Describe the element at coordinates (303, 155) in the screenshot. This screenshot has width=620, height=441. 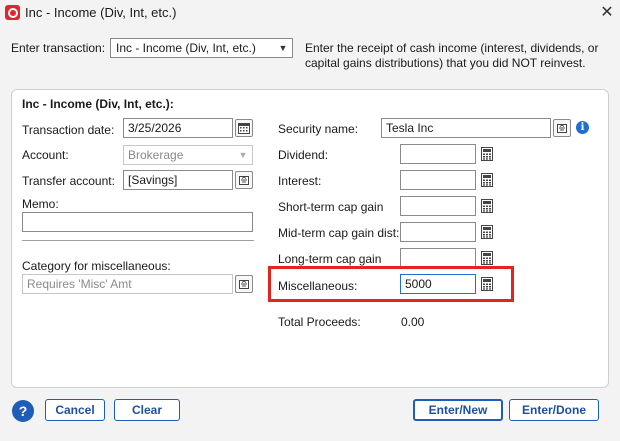
I see `dividend-label: Dividend:` at that location.